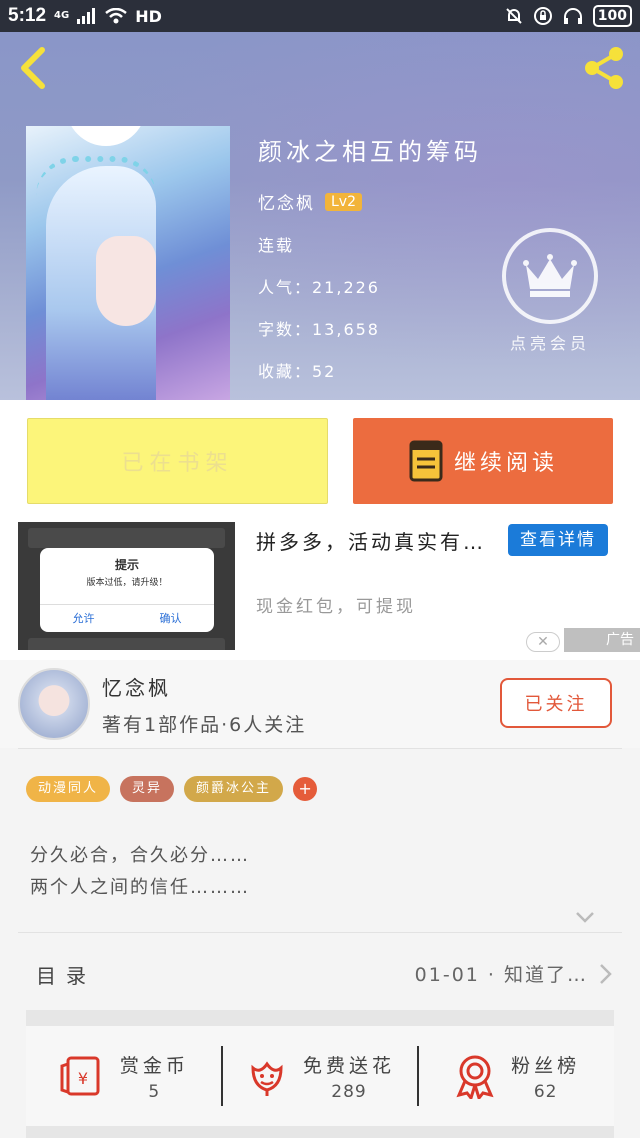 Image resolution: width=640 pixels, height=1138 pixels. I want to click on status-bar: 5:12 4G HD 100, so click(320, 16).